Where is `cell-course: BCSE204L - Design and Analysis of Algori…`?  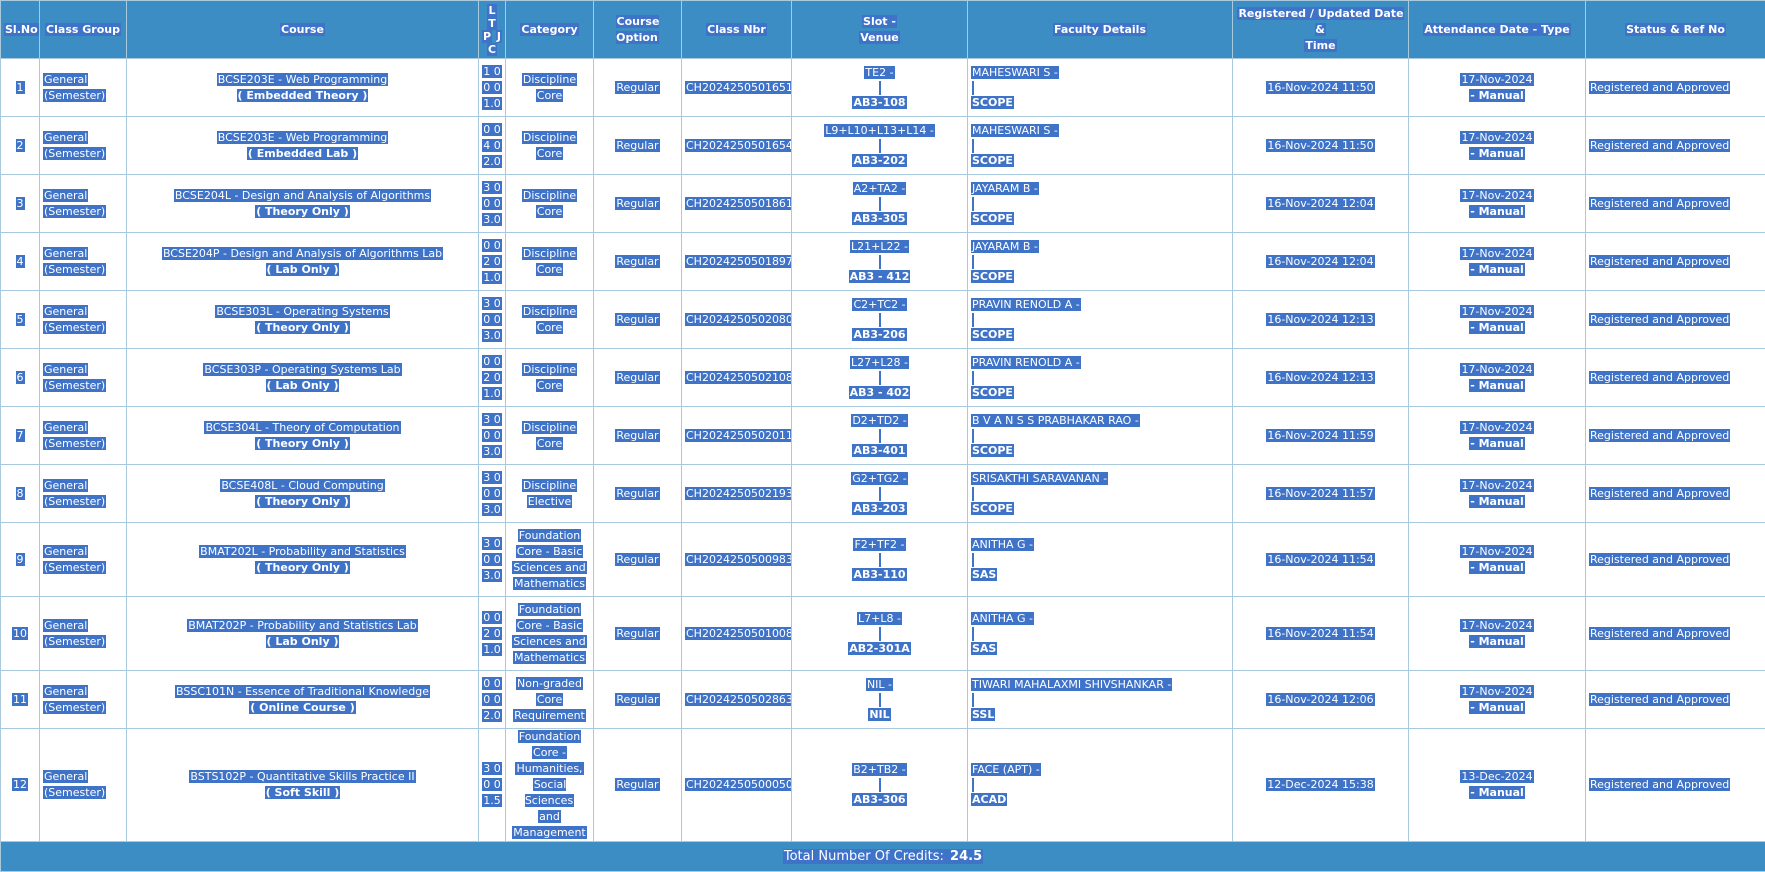 cell-course: BCSE204L - Design and Analysis of Algori… is located at coordinates (303, 204).